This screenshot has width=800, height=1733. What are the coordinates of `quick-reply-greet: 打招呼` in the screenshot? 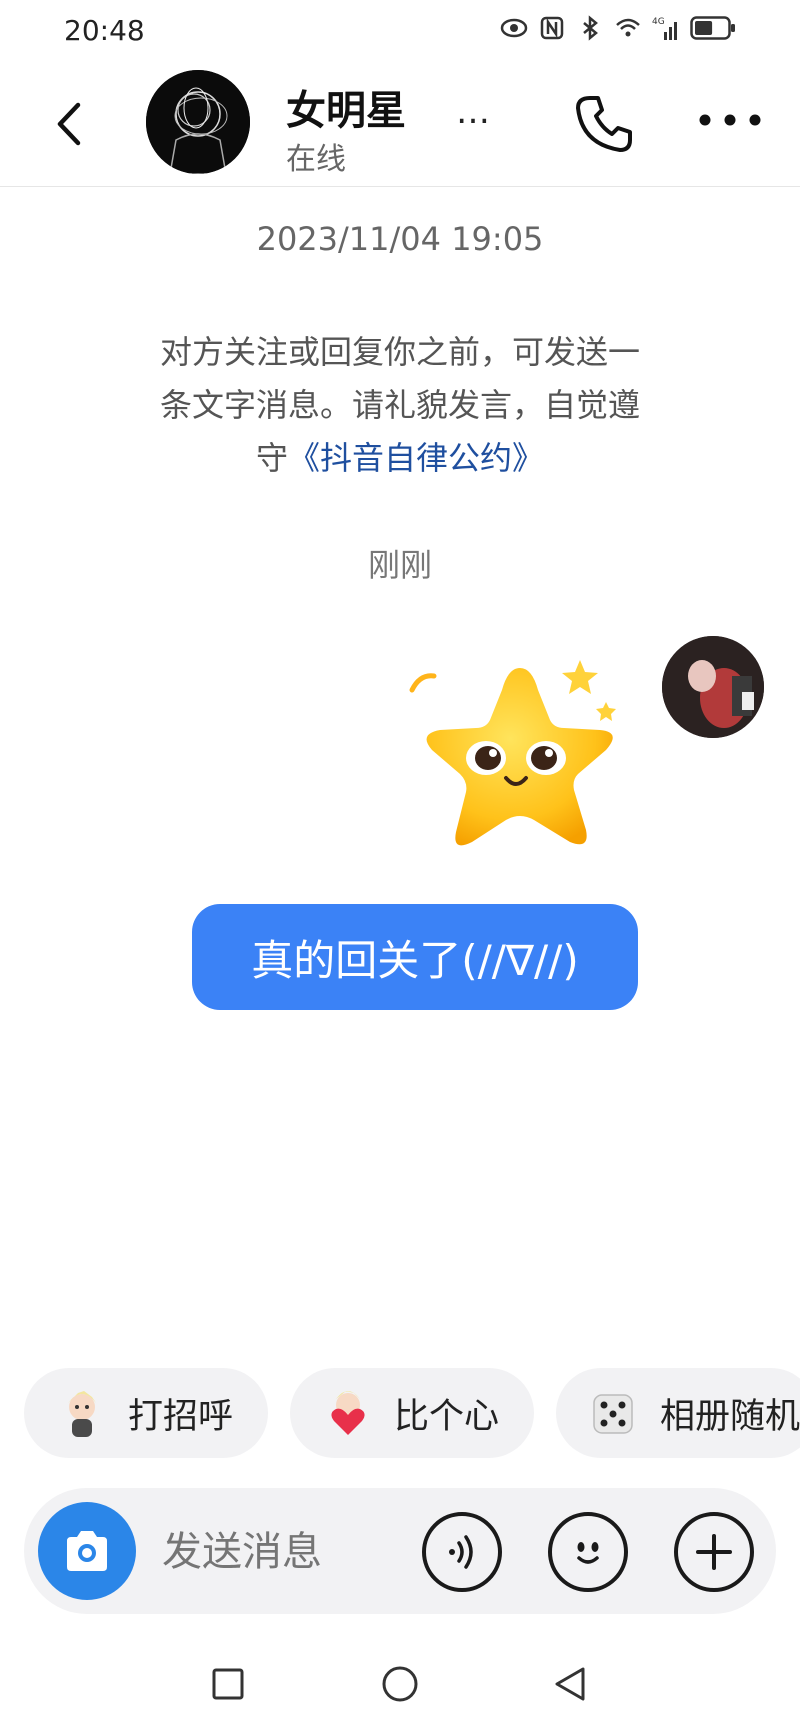 It's located at (146, 1413).